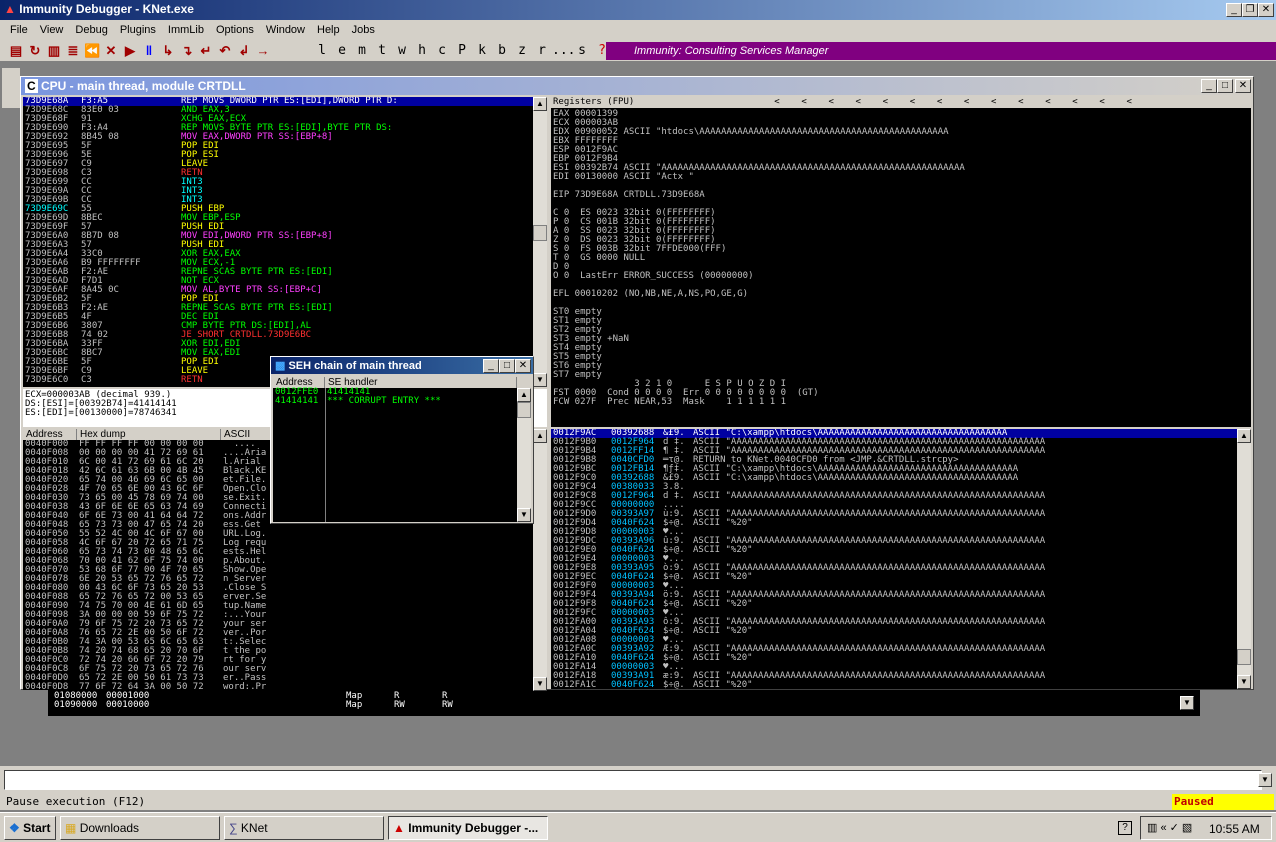 The width and height of the screenshot is (1276, 842). What do you see at coordinates (322, 50) in the screenshot?
I see `toolbar-btn-0: l` at bounding box center [322, 50].